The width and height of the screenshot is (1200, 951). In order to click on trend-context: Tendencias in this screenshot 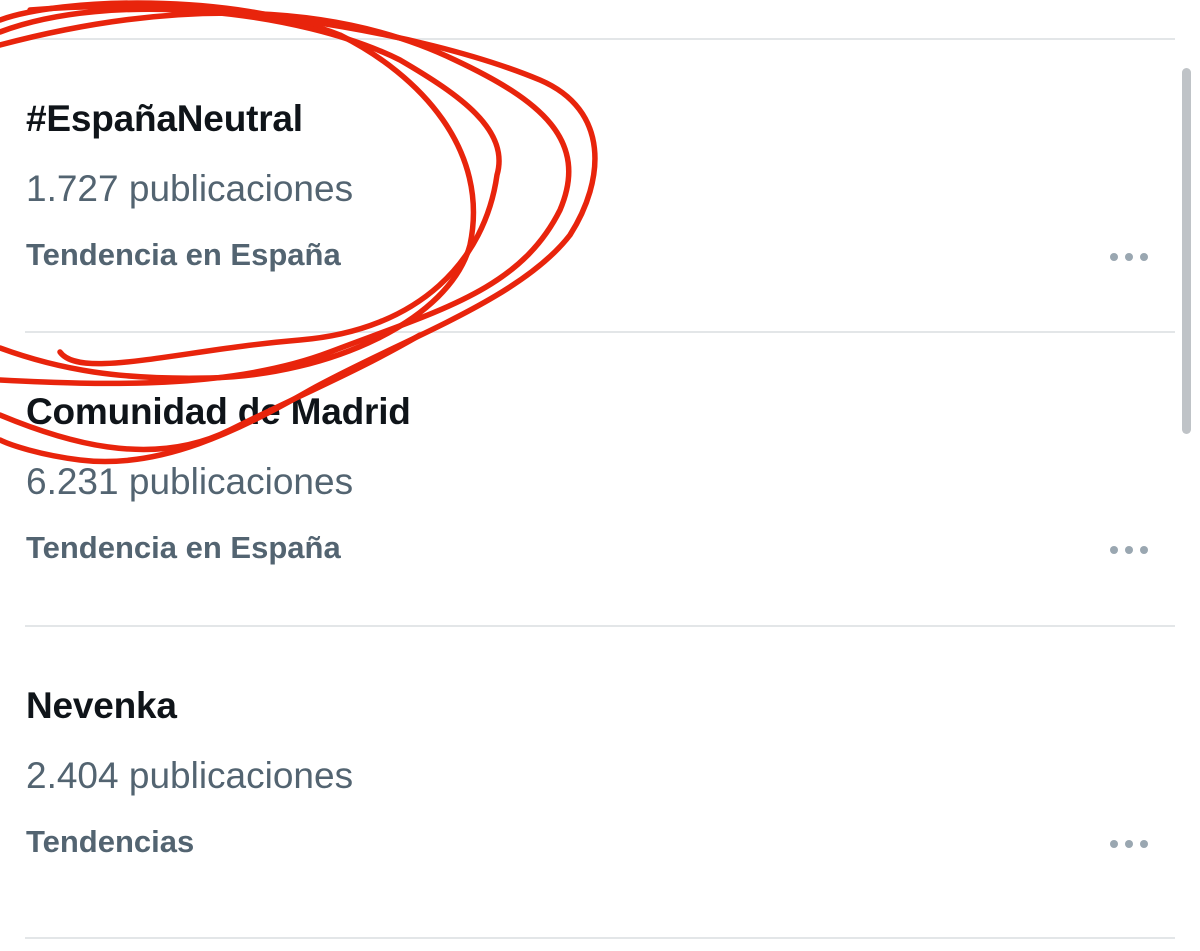, I will do `click(110, 841)`.